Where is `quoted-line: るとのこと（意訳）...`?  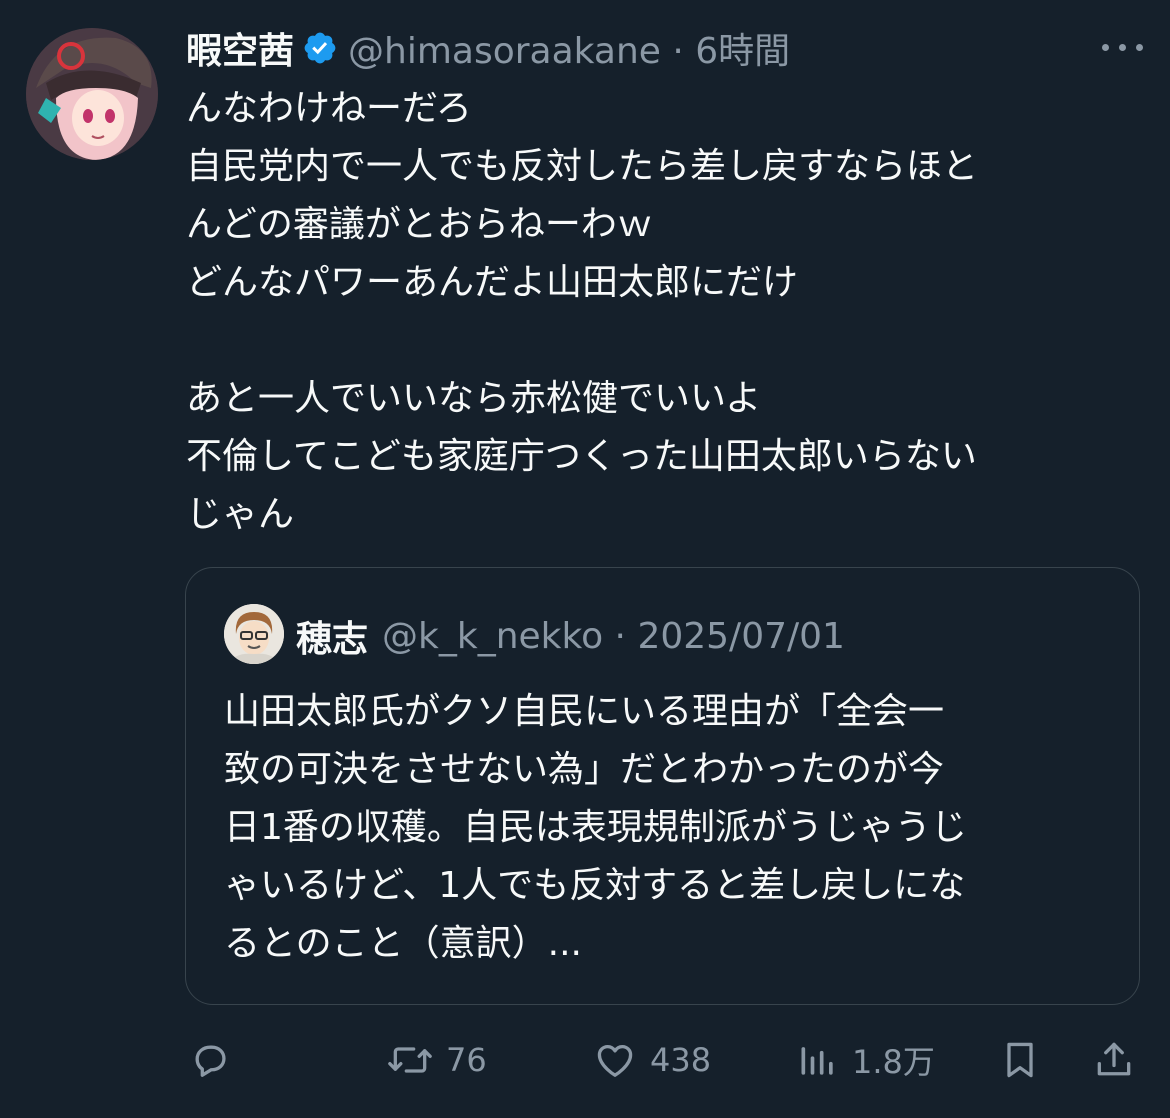 quoted-line: るとのこと（意訳）... is located at coordinates (403, 943).